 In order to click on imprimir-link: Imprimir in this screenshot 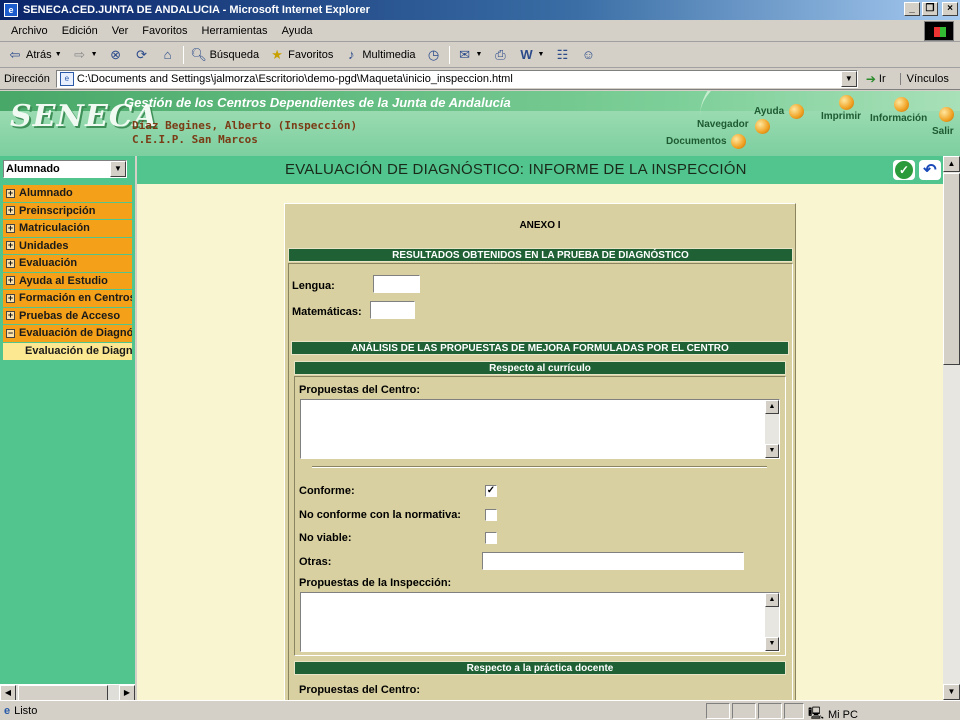, I will do `click(841, 116)`.